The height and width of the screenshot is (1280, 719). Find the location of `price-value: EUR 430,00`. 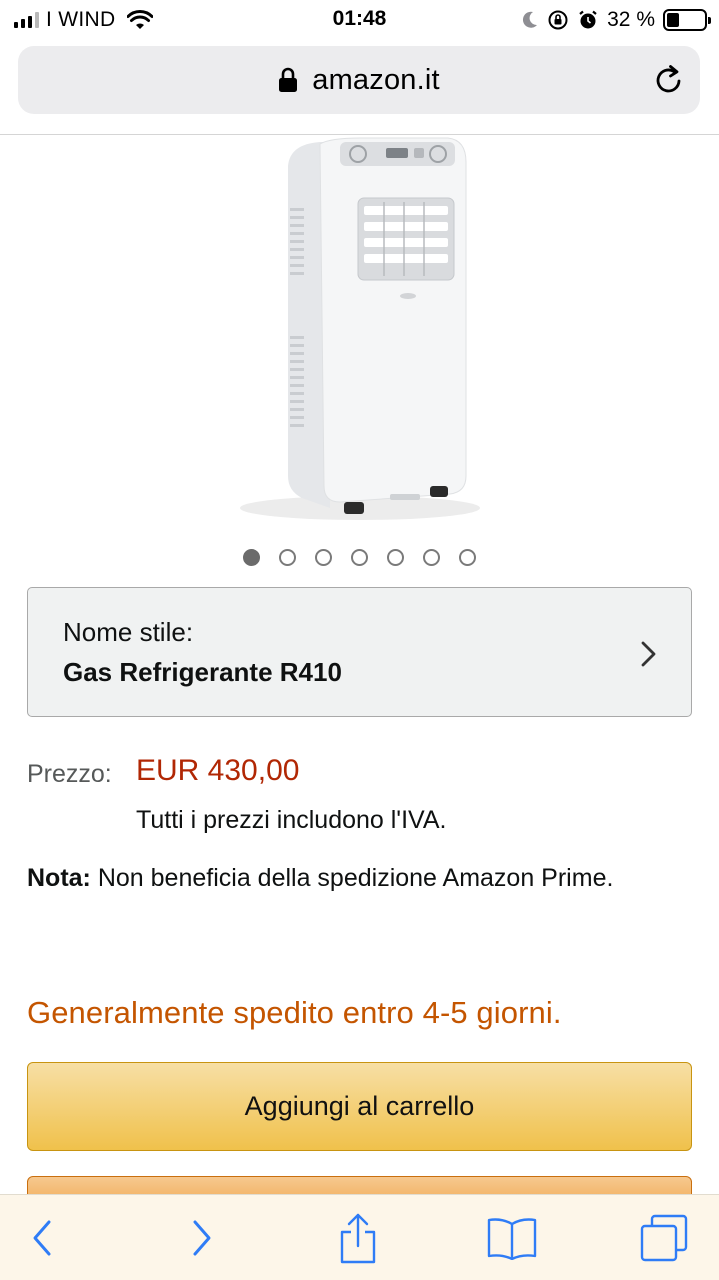

price-value: EUR 430,00 is located at coordinates (218, 770).